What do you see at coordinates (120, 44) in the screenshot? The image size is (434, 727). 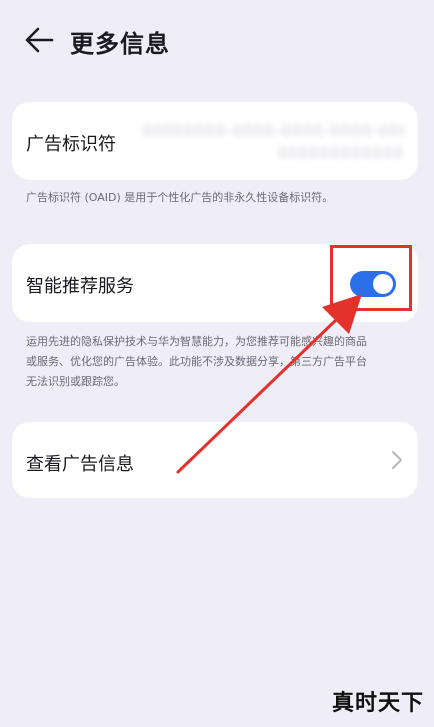 I see `page-title: 更多信息` at bounding box center [120, 44].